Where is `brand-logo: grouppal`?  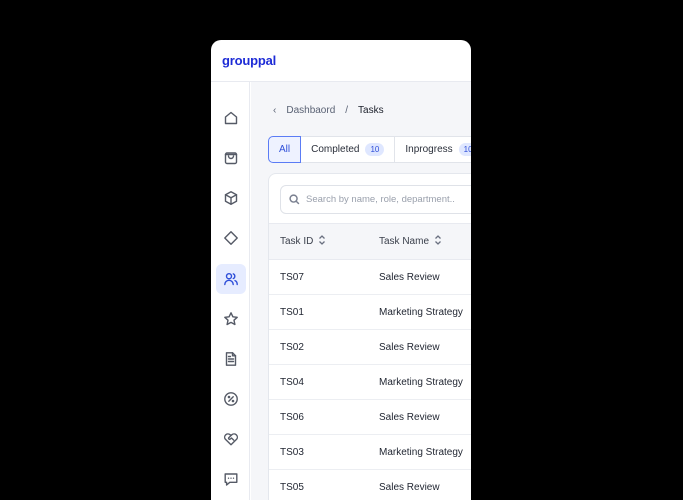 brand-logo: grouppal is located at coordinates (249, 60).